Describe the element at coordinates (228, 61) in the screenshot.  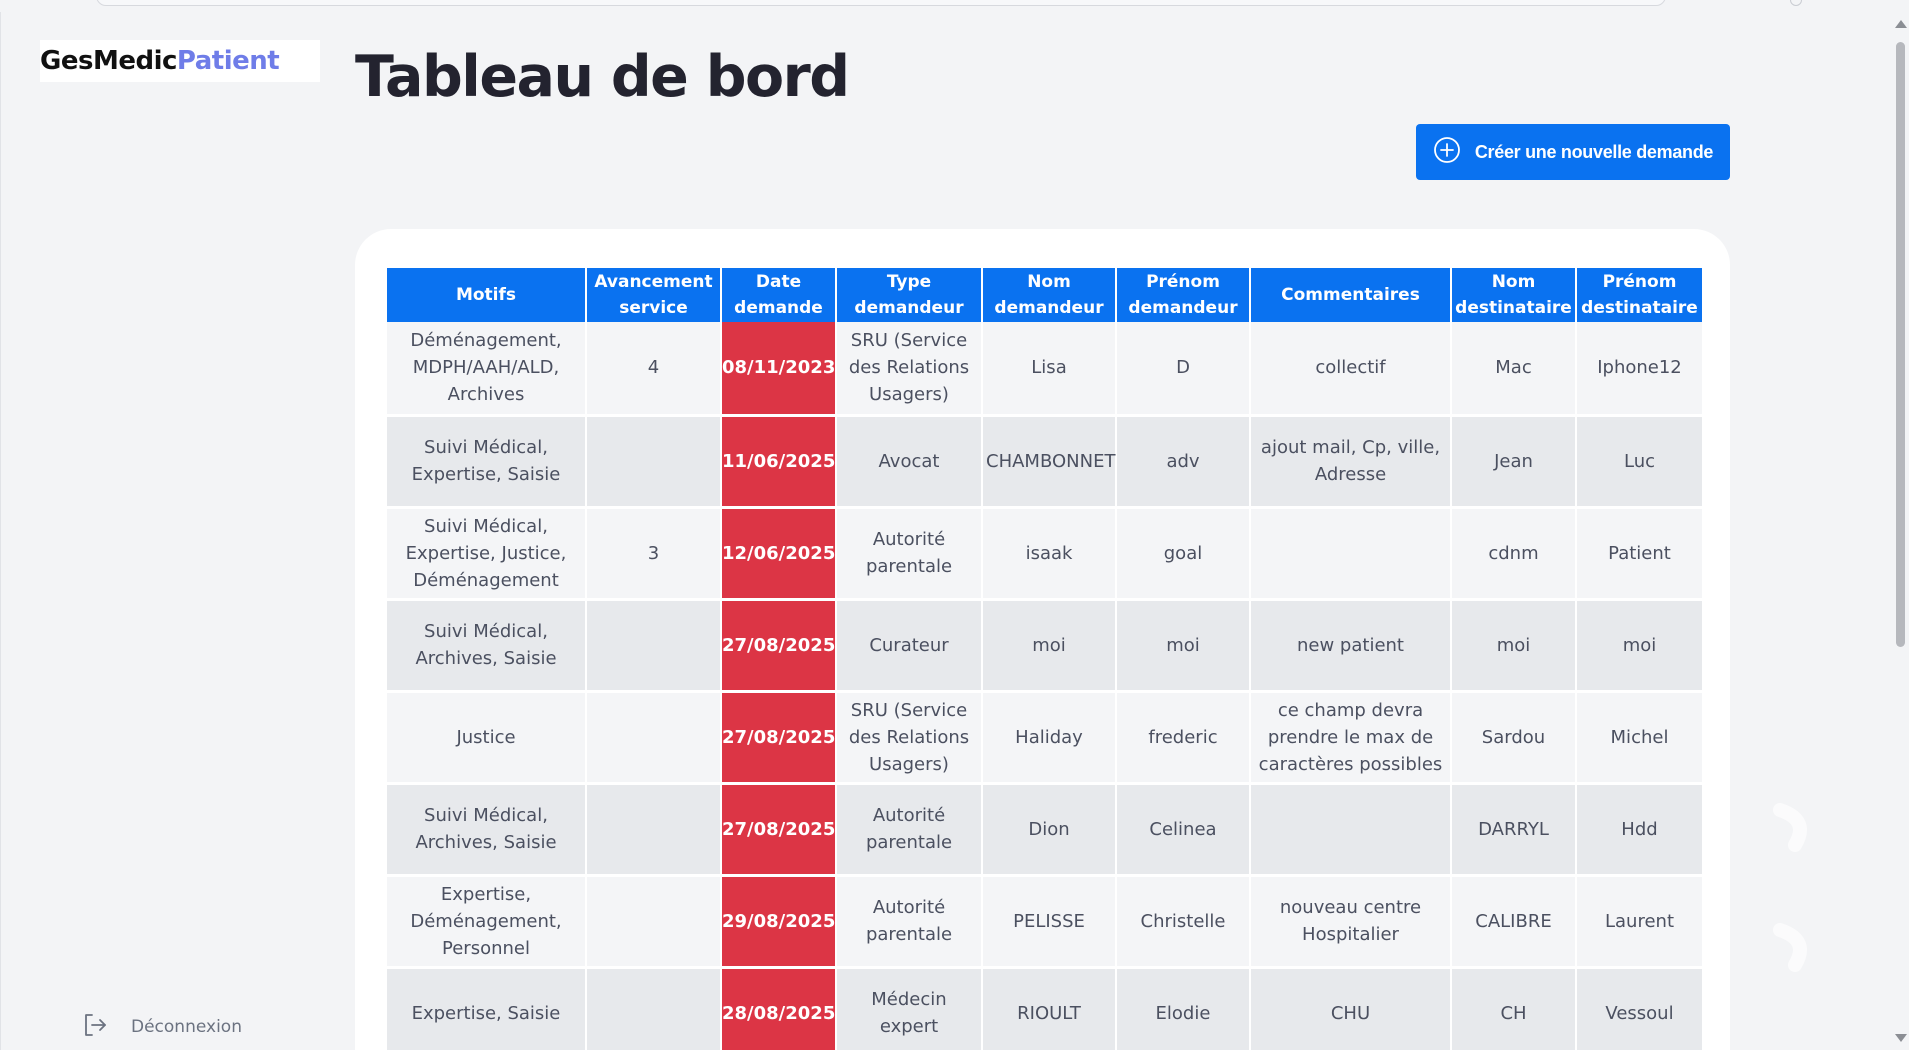
I see `brand-name-part2: Patient` at that location.